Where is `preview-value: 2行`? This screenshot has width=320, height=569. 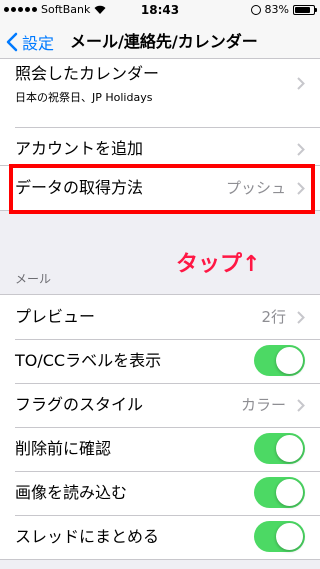
preview-value: 2行 is located at coordinates (273, 317).